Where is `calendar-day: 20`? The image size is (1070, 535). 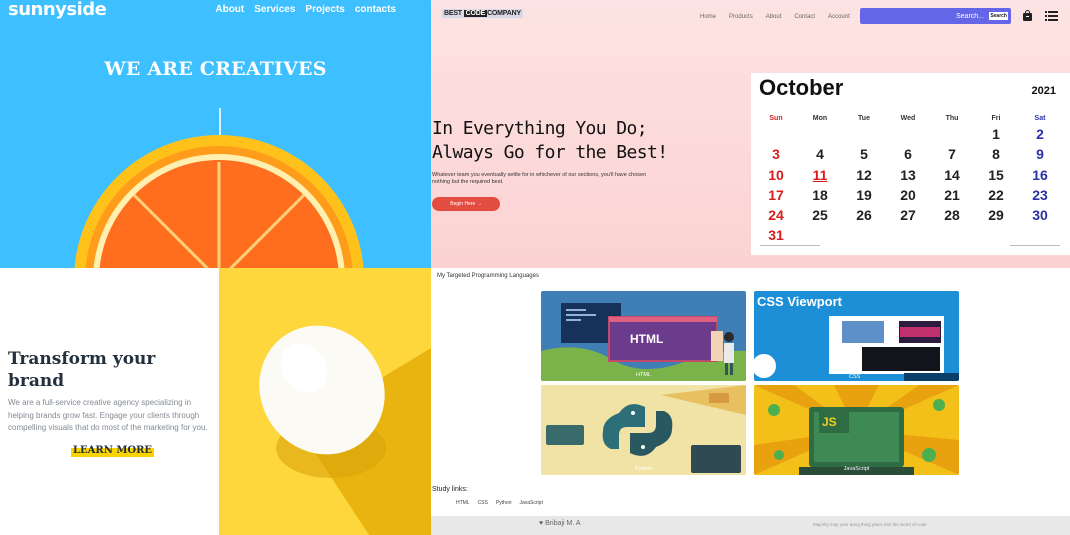 calendar-day: 20 is located at coordinates (908, 195).